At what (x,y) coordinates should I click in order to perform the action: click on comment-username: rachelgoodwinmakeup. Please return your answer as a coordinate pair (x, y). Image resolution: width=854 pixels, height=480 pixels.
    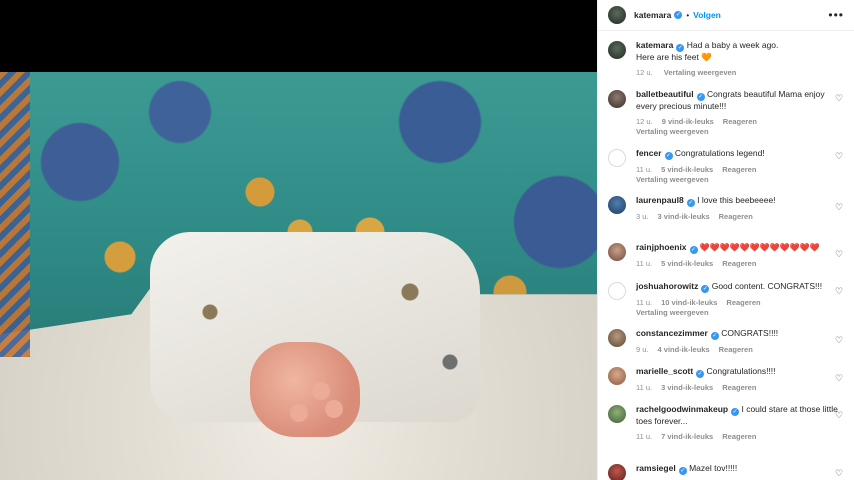
    Looking at the image, I should click on (682, 409).